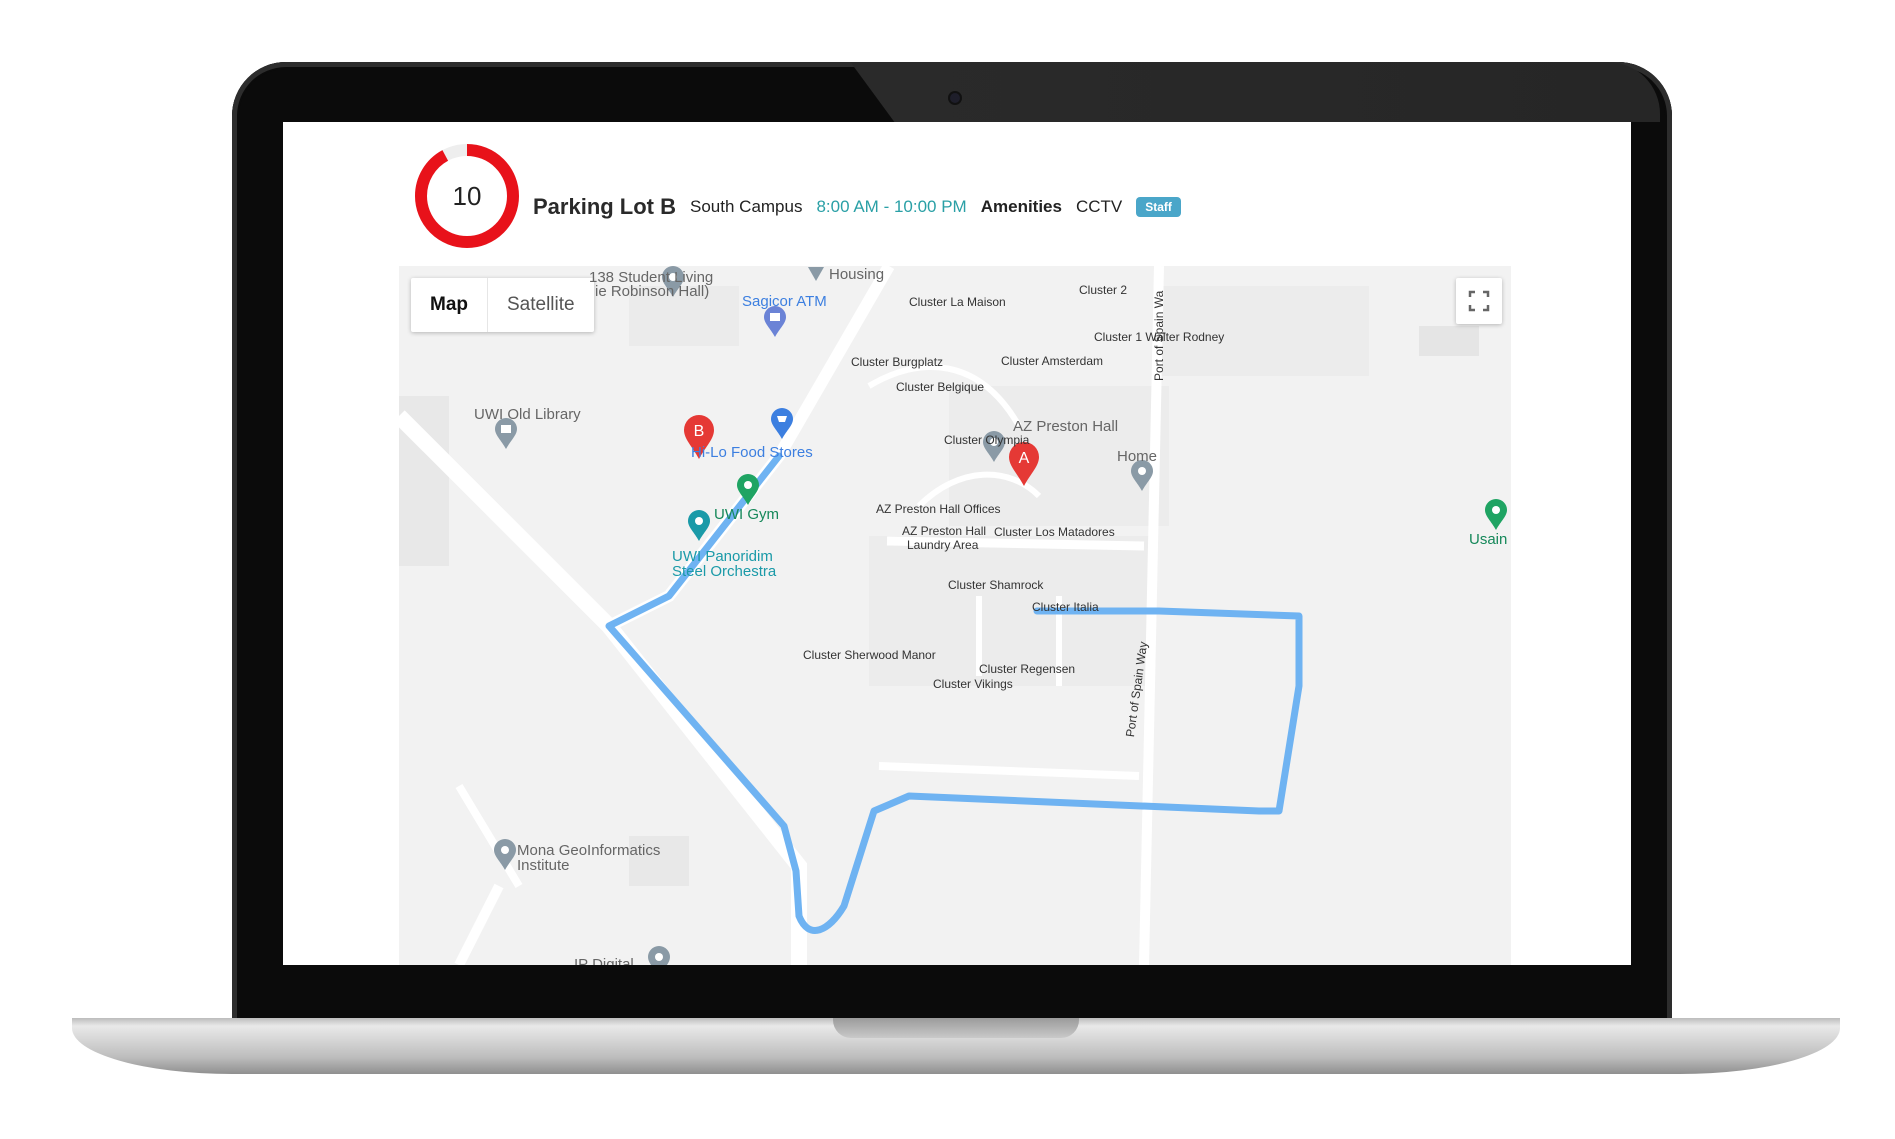 Image resolution: width=1895 pixels, height=1139 pixels. I want to click on map-label: Cluster Amsterdam, so click(1052, 361).